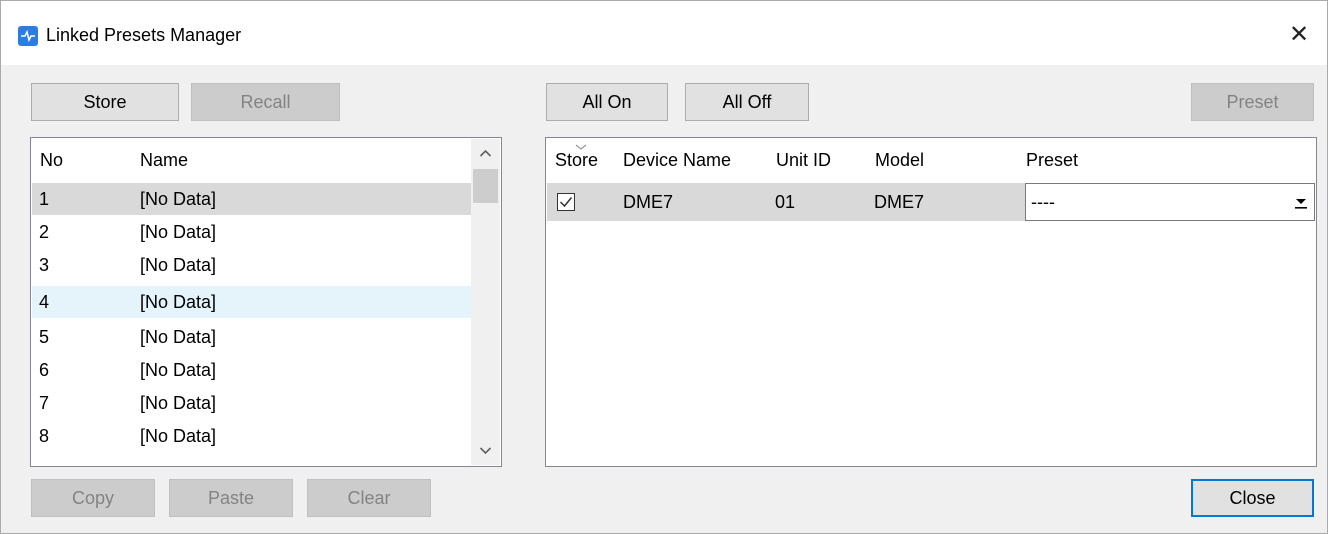  Describe the element at coordinates (105, 102) in the screenshot. I see `store-button: Store` at that location.